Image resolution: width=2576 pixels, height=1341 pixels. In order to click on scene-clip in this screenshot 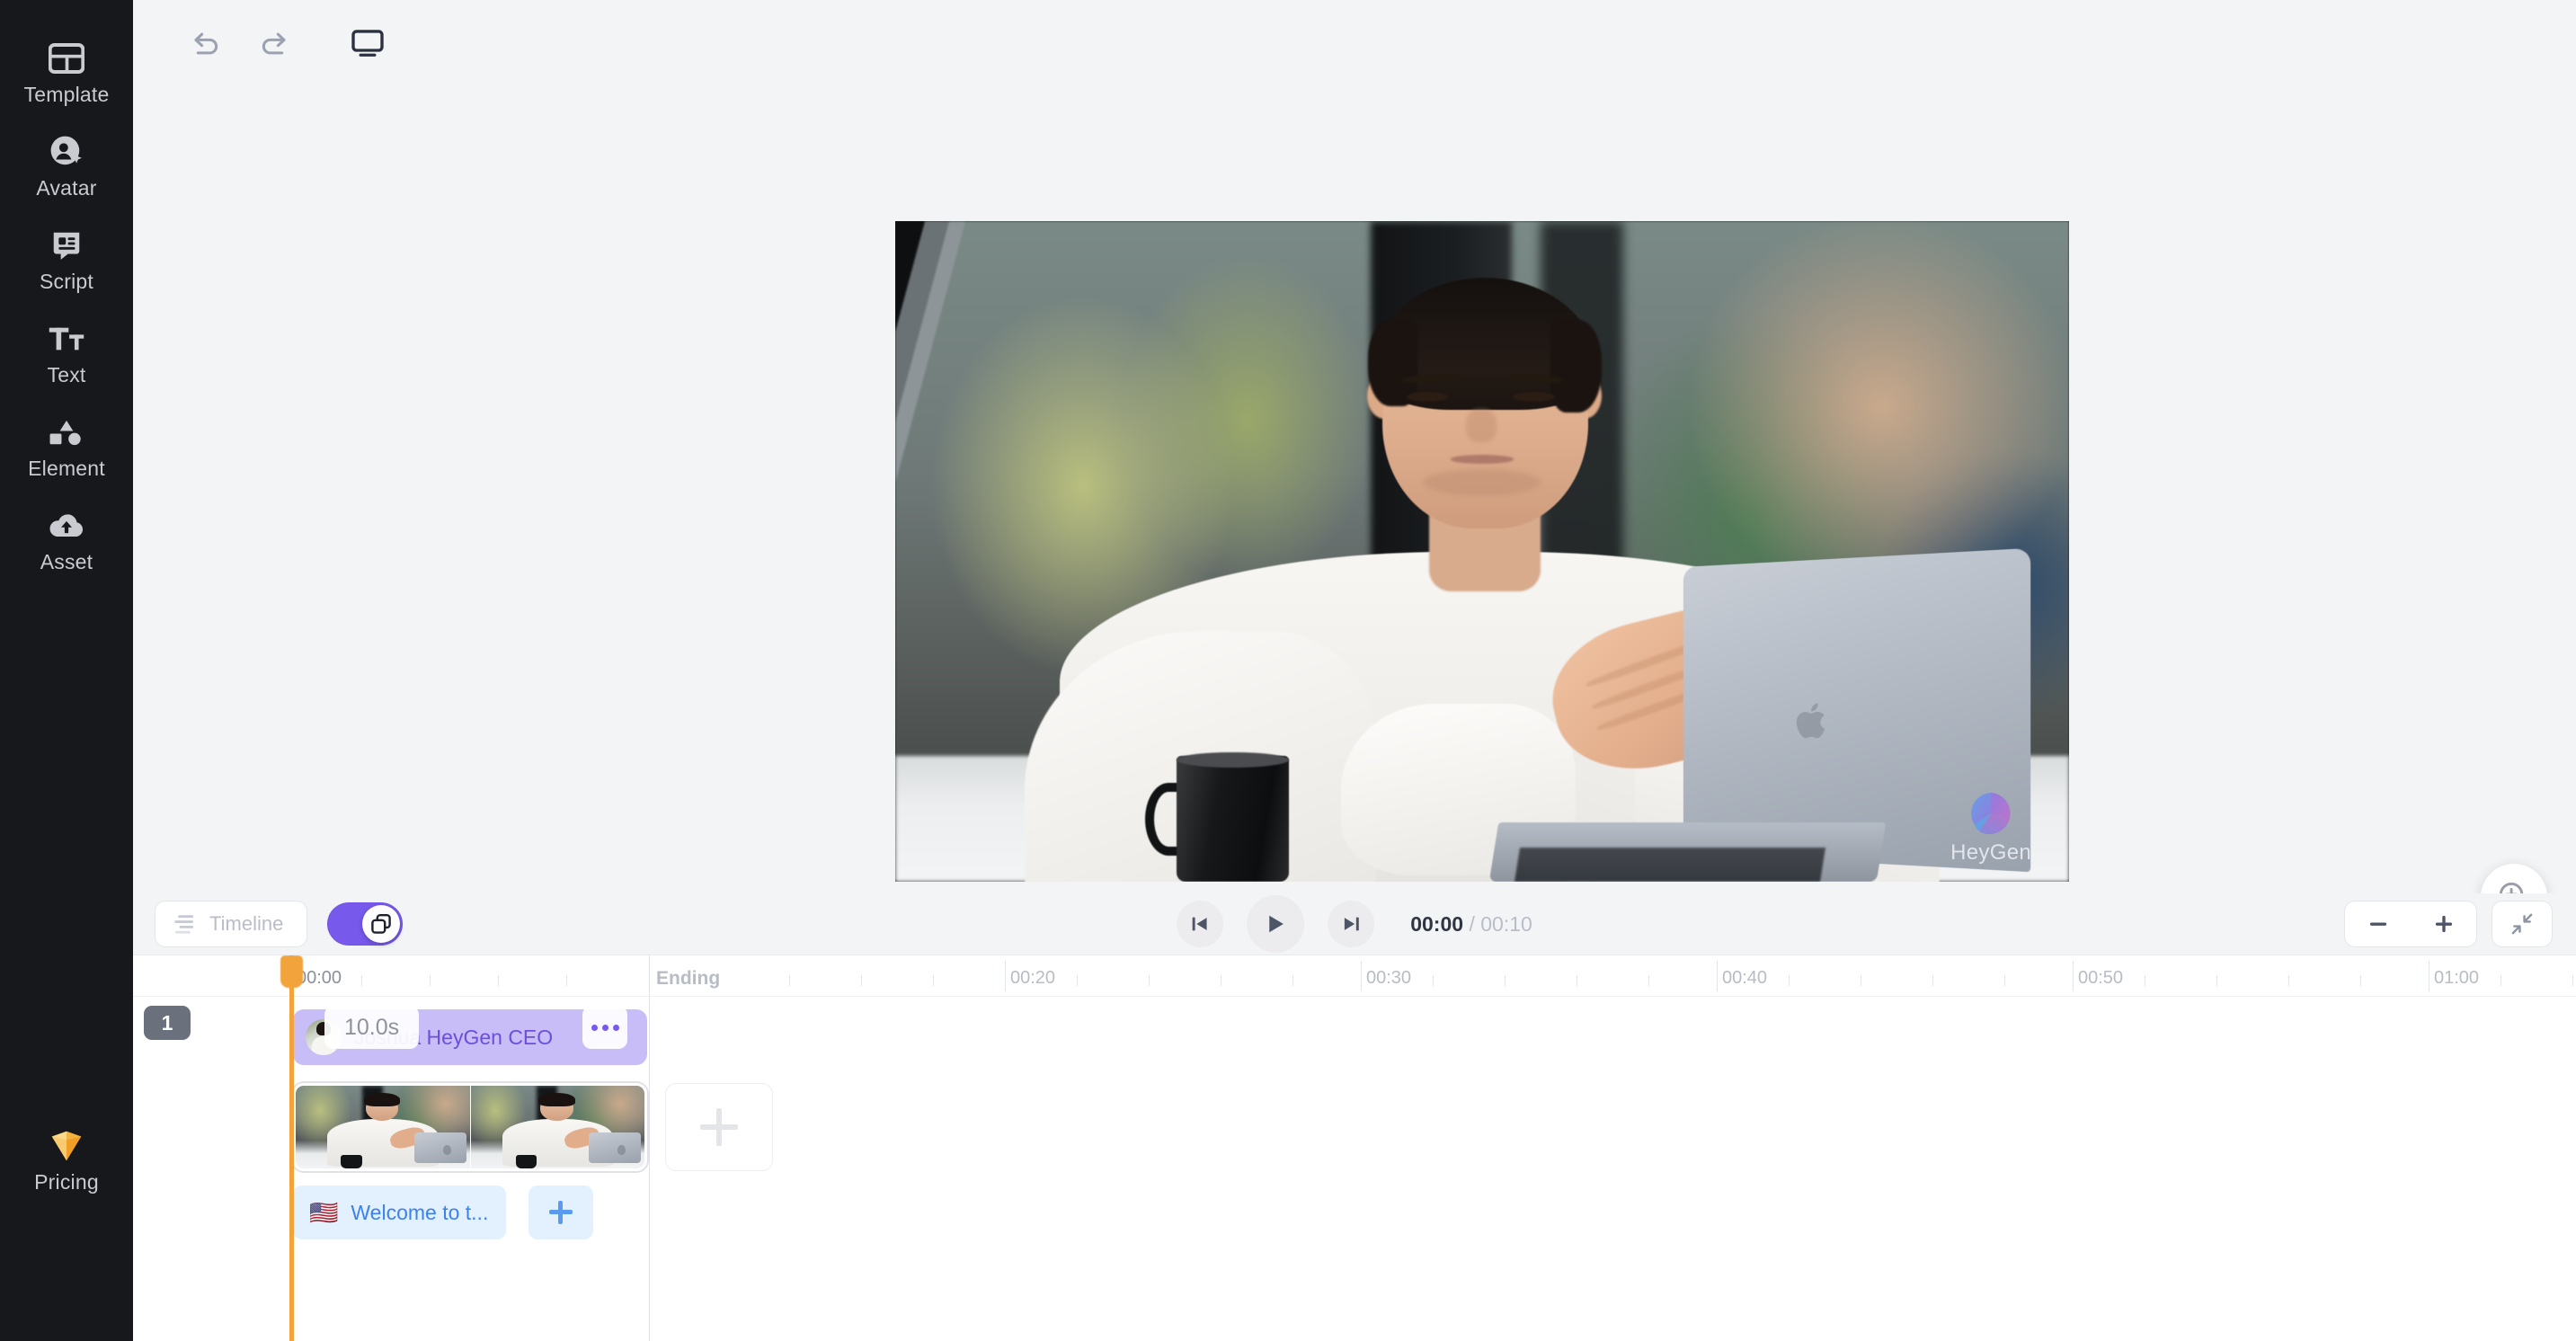, I will do `click(470, 1127)`.